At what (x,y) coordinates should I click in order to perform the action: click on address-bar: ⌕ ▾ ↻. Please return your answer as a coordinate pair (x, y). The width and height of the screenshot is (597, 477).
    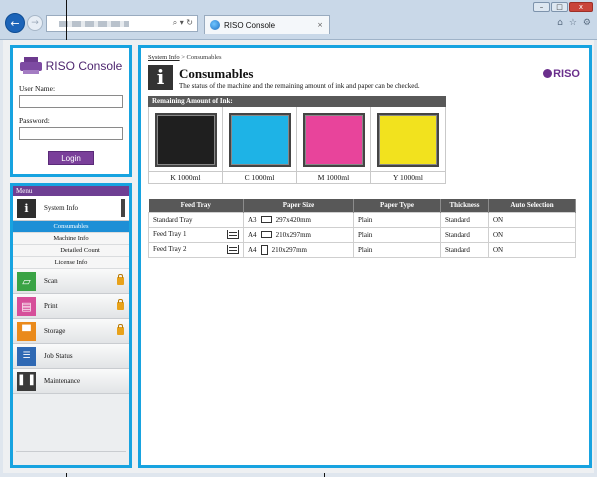
    Looking at the image, I should click on (122, 23).